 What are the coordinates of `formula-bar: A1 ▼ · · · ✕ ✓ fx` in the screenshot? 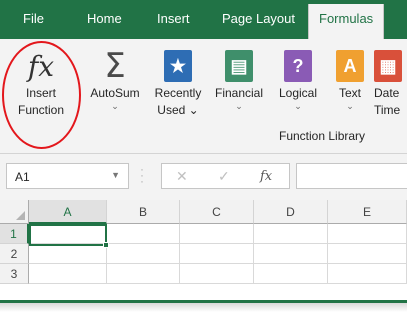 It's located at (203, 177).